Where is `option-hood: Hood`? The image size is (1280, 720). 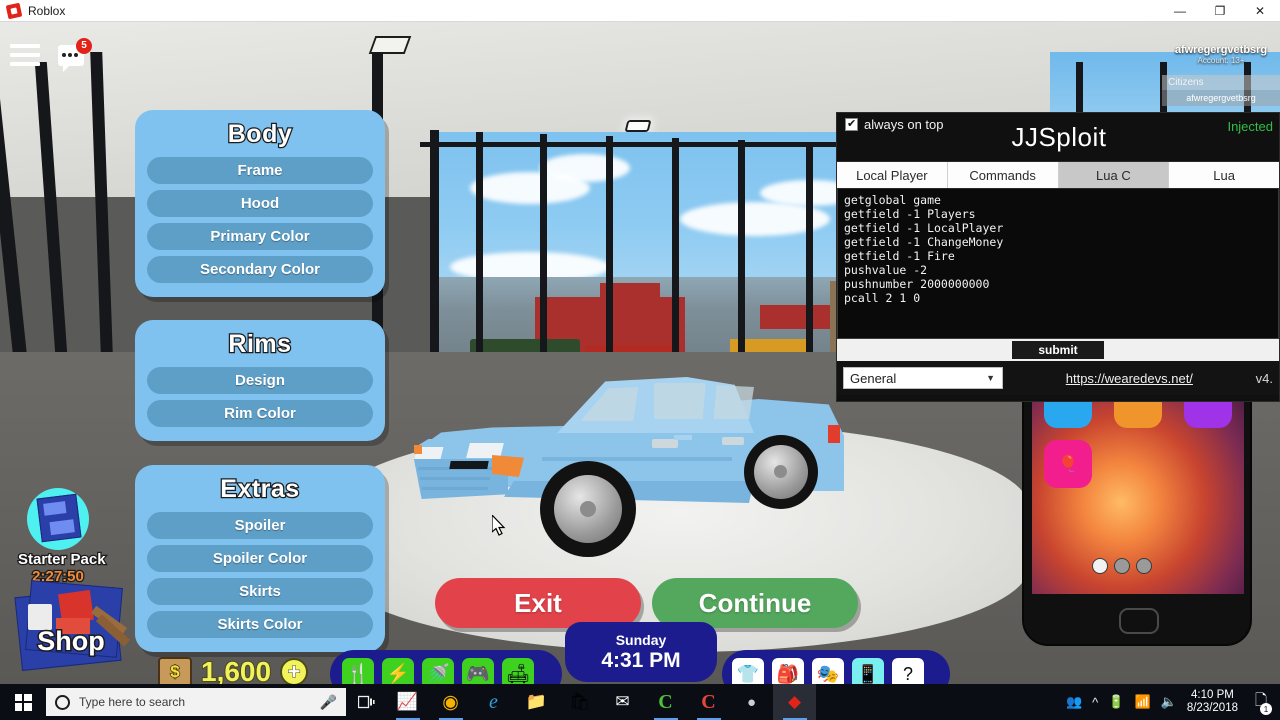 option-hood: Hood is located at coordinates (260, 203).